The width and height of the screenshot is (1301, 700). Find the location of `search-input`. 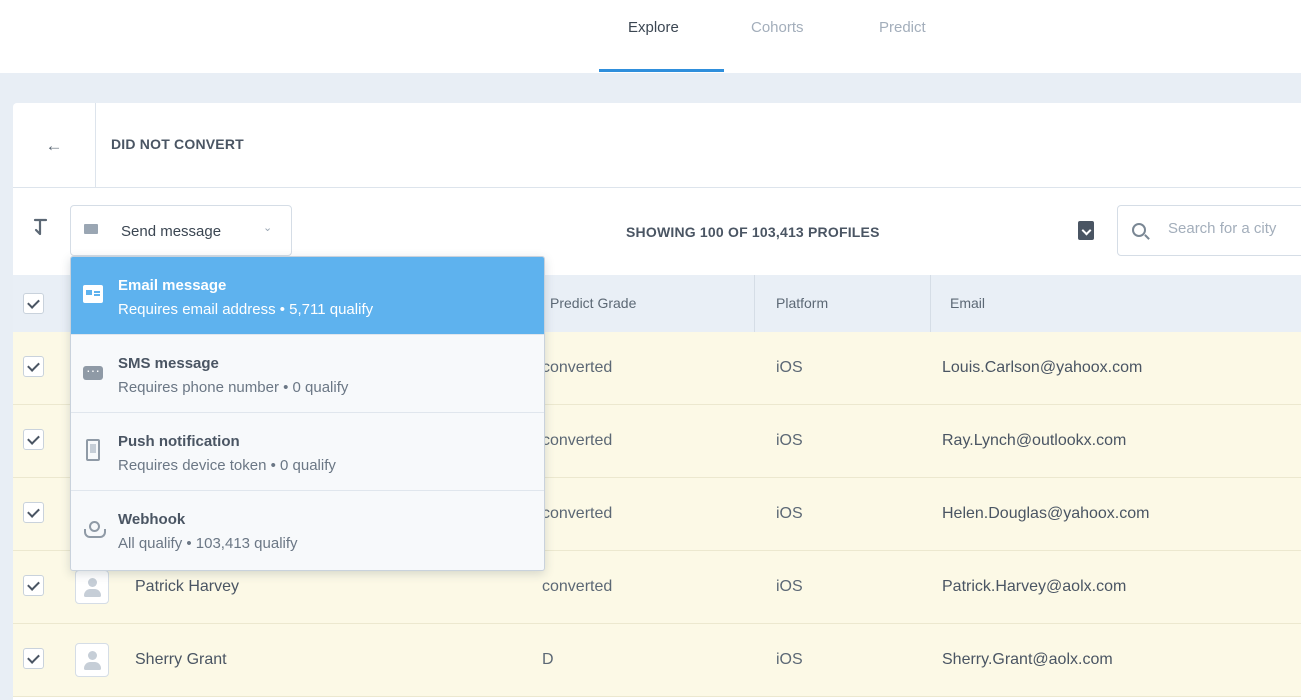

search-input is located at coordinates (1234, 228).